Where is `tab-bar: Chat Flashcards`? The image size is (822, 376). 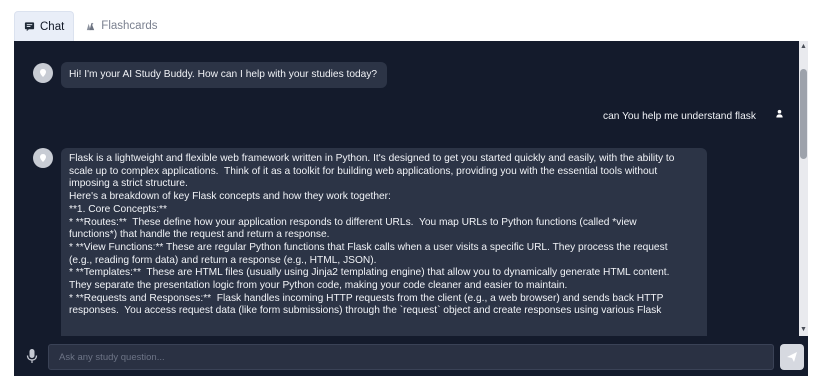 tab-bar: Chat Flashcards is located at coordinates (90, 26).